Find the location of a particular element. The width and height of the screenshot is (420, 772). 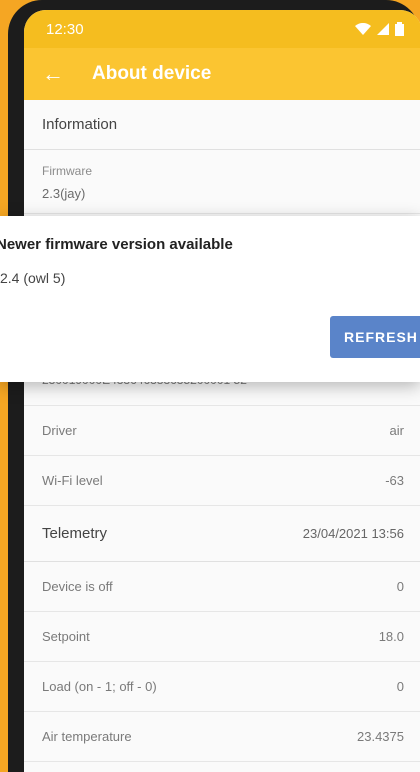

popup-version: 2.4 (owl 5) is located at coordinates (33, 278).